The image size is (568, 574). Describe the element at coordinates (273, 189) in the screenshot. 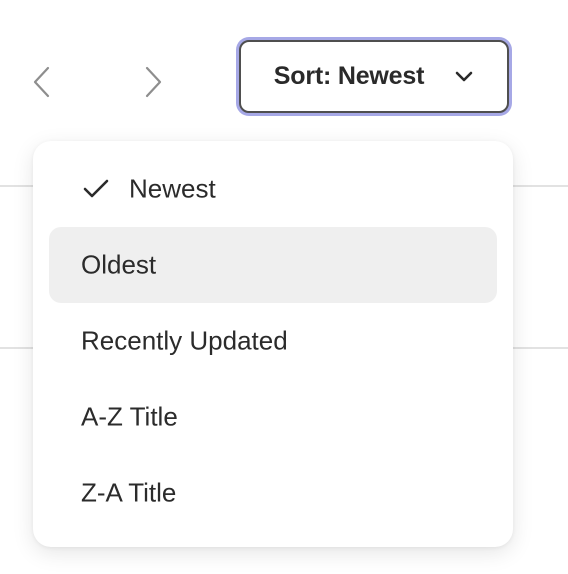

I see `sort-option-newest: Newest` at that location.